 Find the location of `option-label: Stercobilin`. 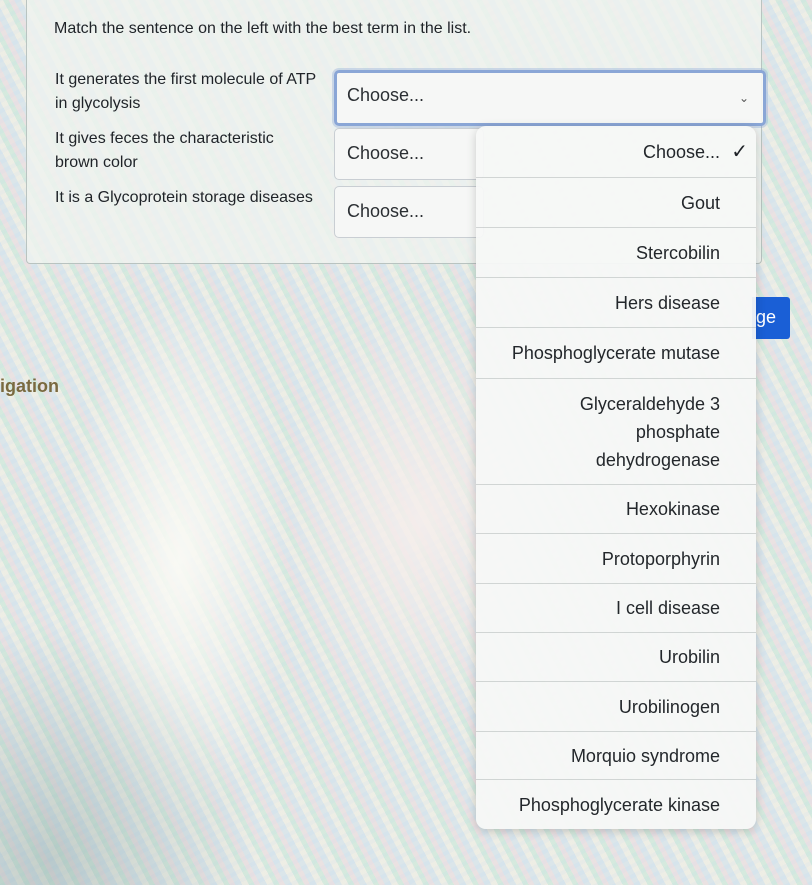

option-label: Stercobilin is located at coordinates (677, 252).